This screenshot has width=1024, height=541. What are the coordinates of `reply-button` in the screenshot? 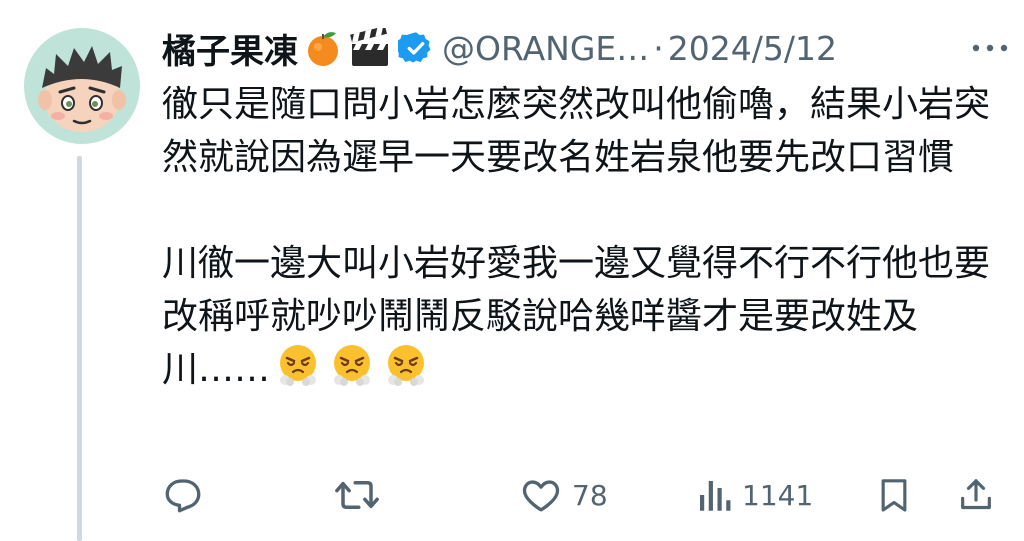 It's located at (183, 495).